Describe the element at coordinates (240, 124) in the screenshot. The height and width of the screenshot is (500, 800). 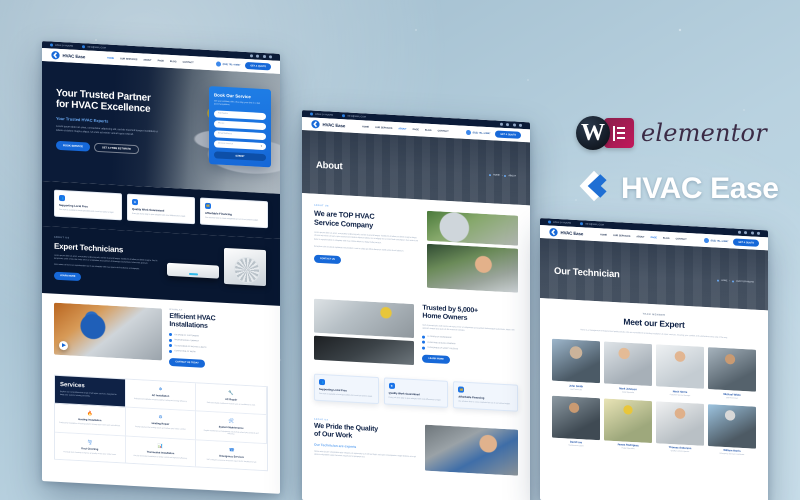
I see `booking-phone-input: Phone` at that location.